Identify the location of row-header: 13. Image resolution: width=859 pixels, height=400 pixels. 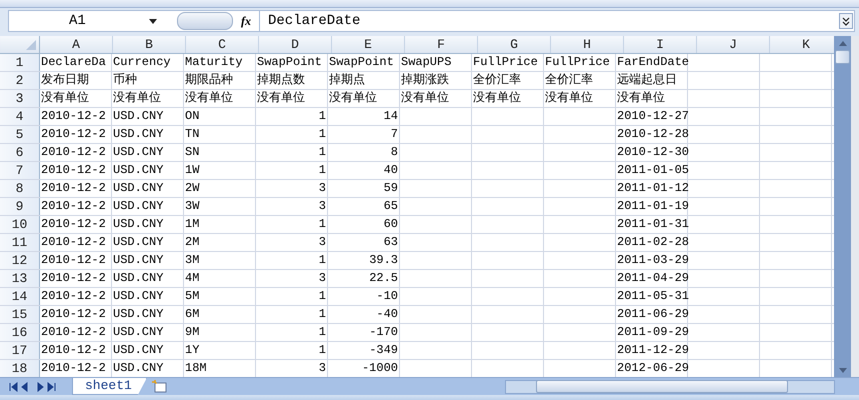
(20, 278).